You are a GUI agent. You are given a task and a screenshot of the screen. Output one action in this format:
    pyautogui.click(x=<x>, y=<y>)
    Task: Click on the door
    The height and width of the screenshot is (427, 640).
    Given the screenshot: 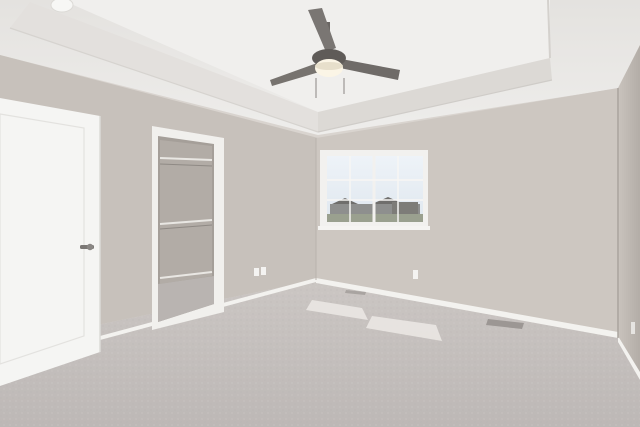 What is the action you would take?
    pyautogui.click(x=50, y=242)
    